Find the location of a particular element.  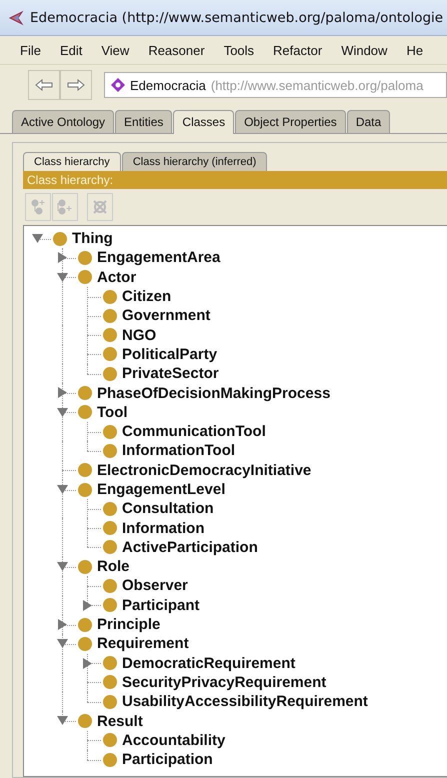

class-name: Requirement is located at coordinates (143, 643).